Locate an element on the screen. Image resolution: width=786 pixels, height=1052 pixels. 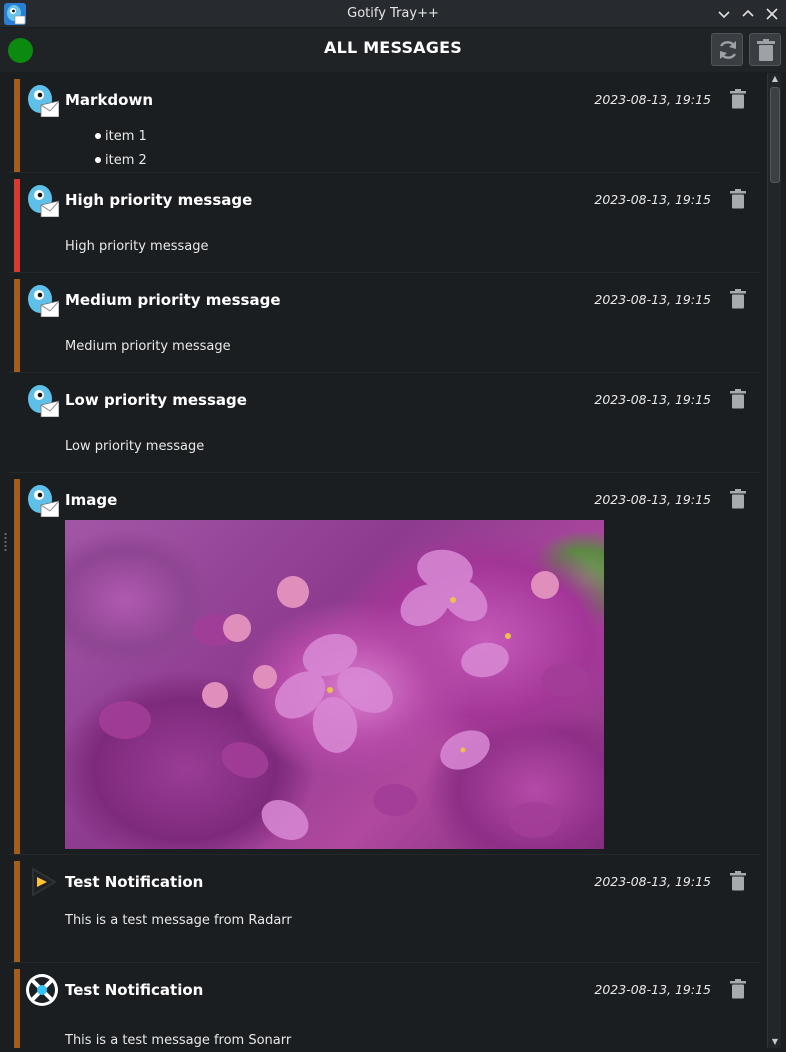
list-item: item 1 is located at coordinates (121, 139).